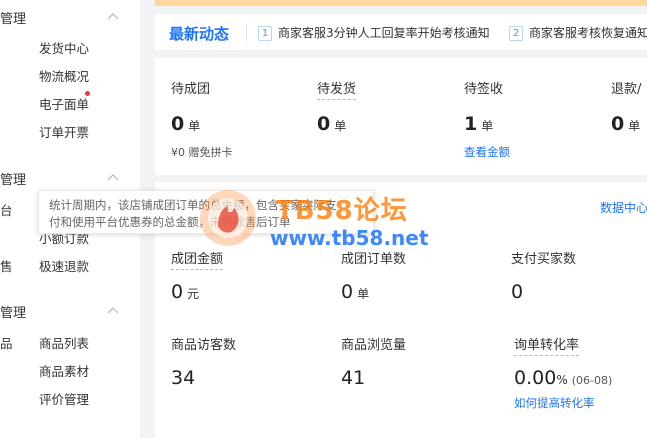  What do you see at coordinates (193, 205) in the screenshot?
I see `tooltip-line: 统计周期内，该店铺成团订单的总金额，包含买家实际支` at bounding box center [193, 205].